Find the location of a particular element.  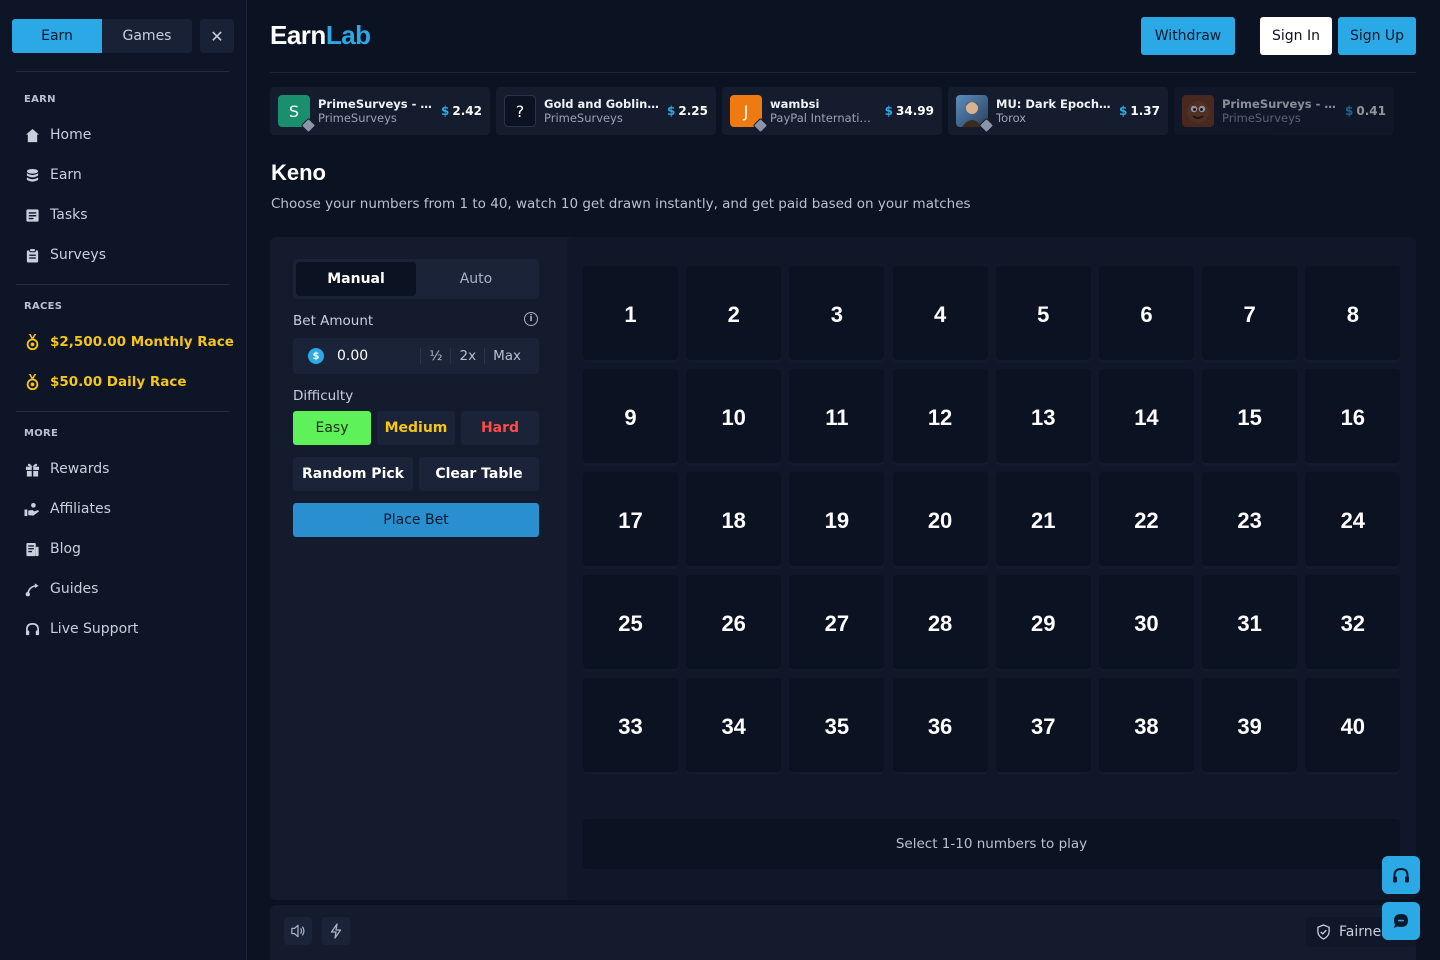

ticker-provider: Torox is located at coordinates (1011, 118).